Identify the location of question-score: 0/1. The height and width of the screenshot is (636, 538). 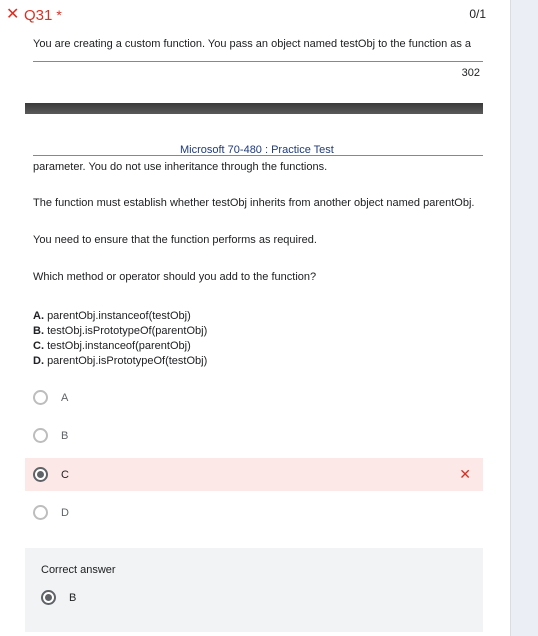
(477, 14).